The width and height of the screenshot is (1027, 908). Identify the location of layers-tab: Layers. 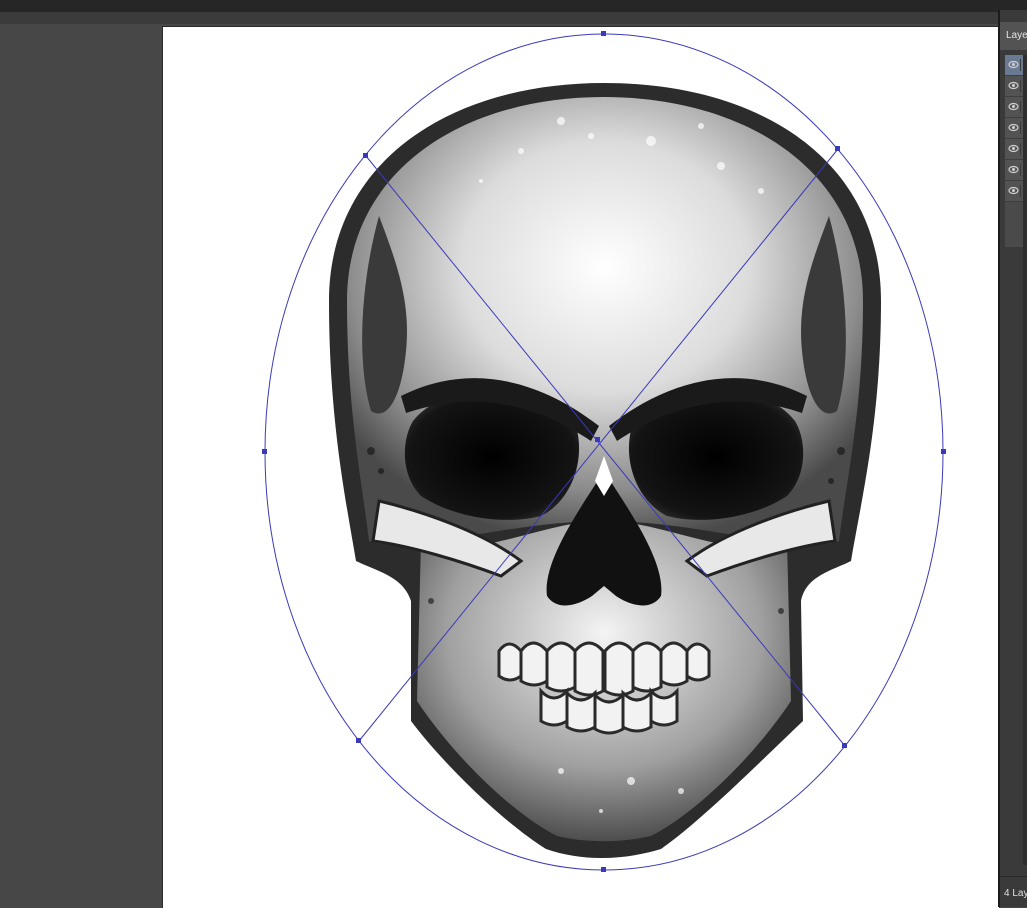
(1013, 36).